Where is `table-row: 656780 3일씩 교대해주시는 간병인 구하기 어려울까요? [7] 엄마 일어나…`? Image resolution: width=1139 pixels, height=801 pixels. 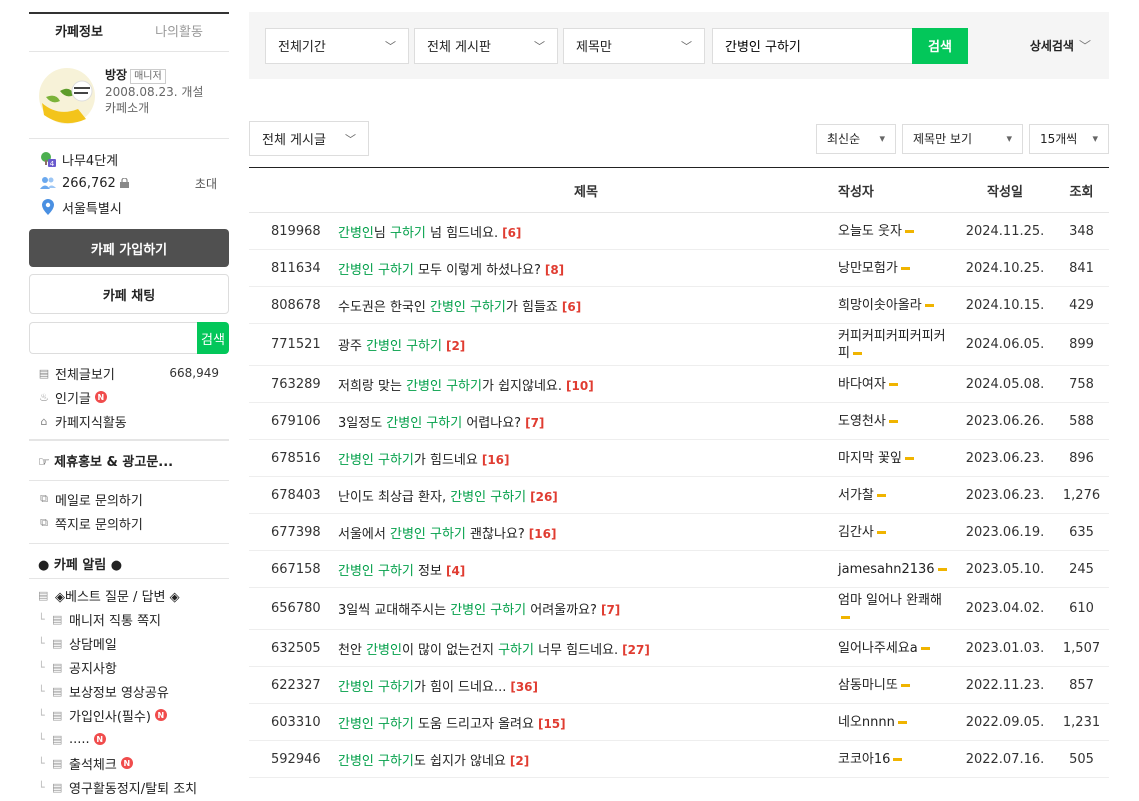
table-row: 656780 3일씩 교대해주시는 간병인 구하기 어려울까요? [7] 엄마 일어나… is located at coordinates (679, 608).